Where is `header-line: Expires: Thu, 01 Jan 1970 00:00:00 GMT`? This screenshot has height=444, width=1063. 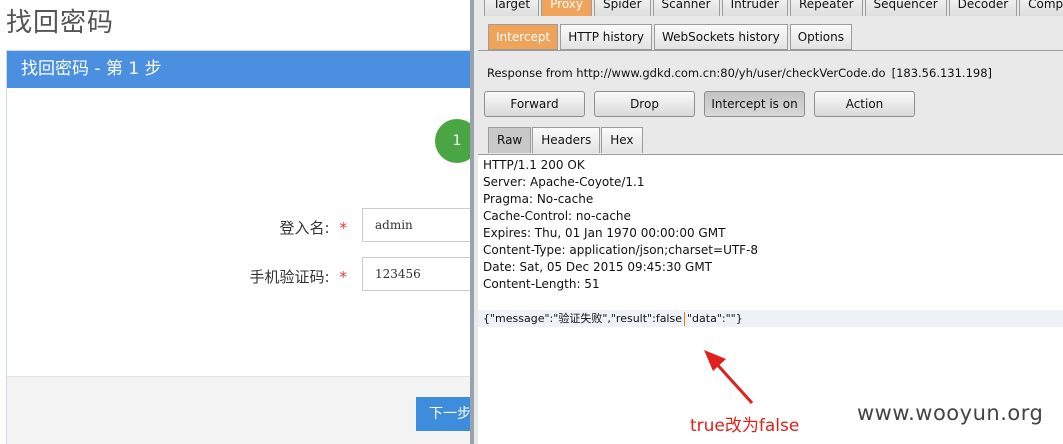 header-line: Expires: Thu, 01 Jan 1970 00:00:00 GMT is located at coordinates (604, 233).